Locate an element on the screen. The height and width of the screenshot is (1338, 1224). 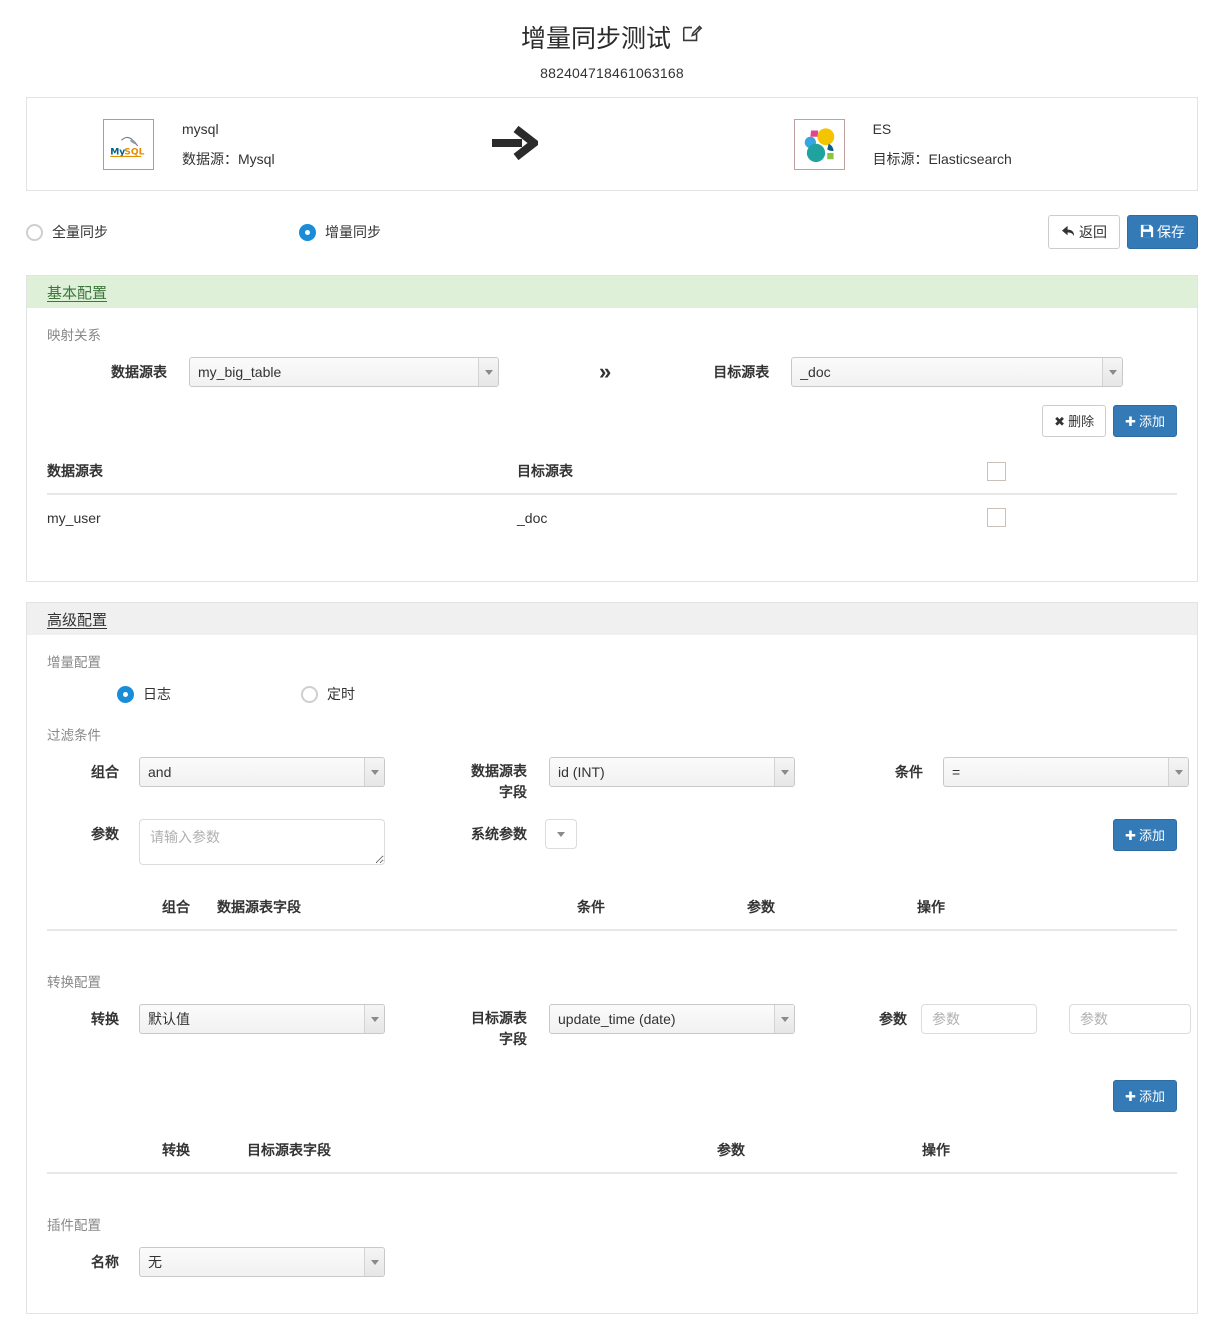
table-header-row: 组合 数据源表字段 条件 参数 操作 is located at coordinates (612, 909).